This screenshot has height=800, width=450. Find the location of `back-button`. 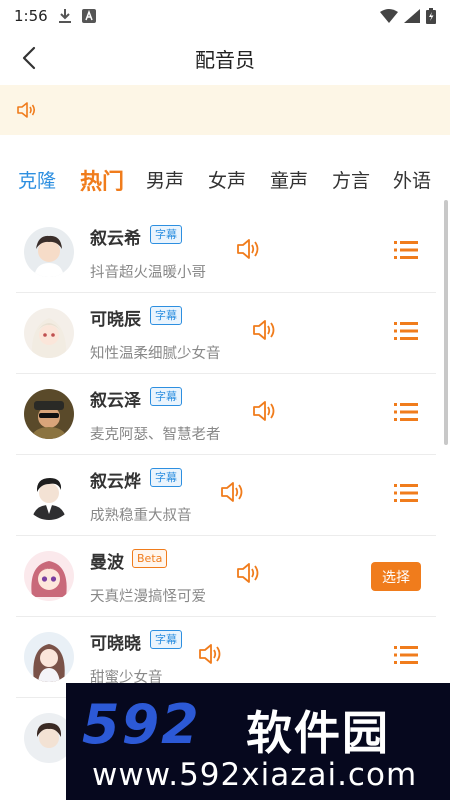

back-button is located at coordinates (29, 58).